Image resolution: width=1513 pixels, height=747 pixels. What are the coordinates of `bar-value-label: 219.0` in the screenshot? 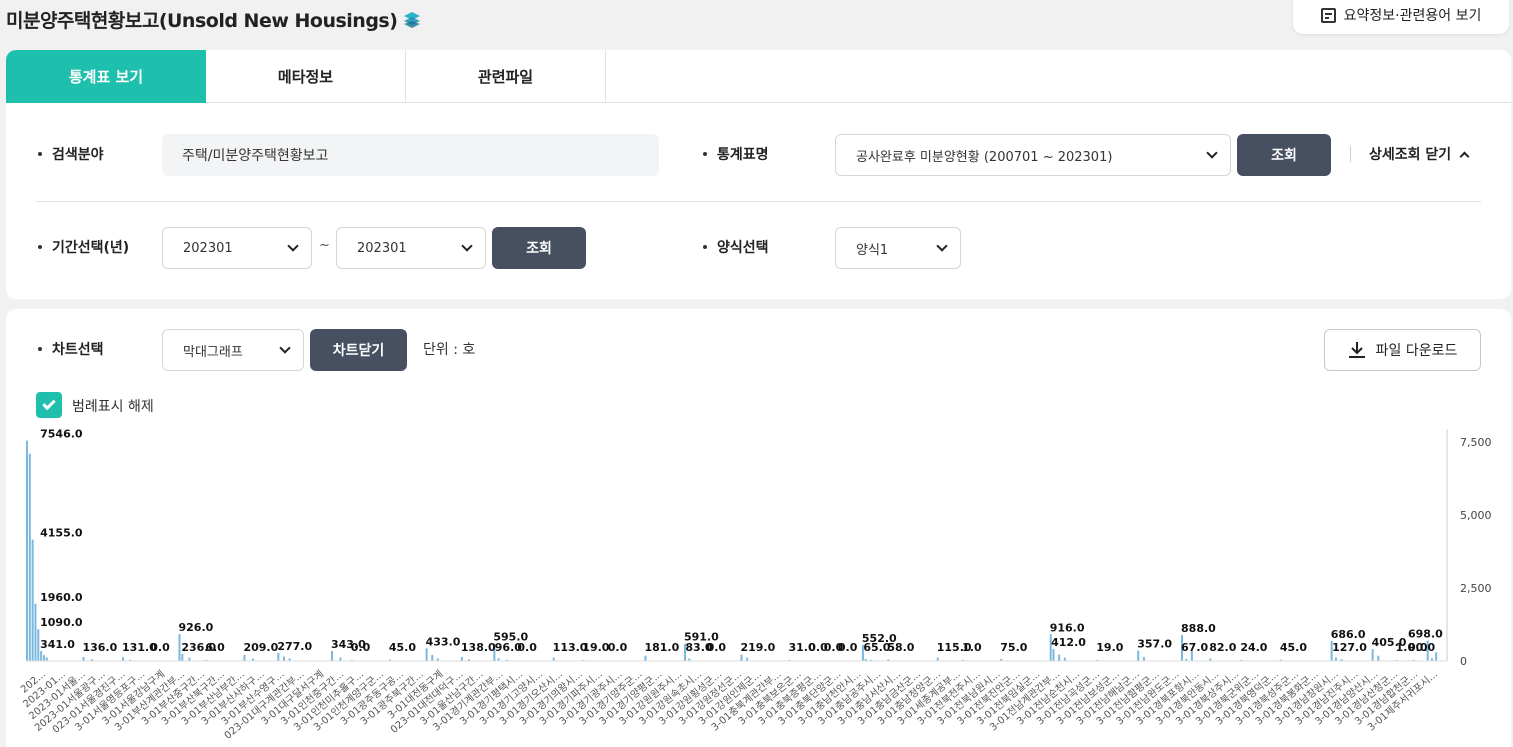 It's located at (757, 647).